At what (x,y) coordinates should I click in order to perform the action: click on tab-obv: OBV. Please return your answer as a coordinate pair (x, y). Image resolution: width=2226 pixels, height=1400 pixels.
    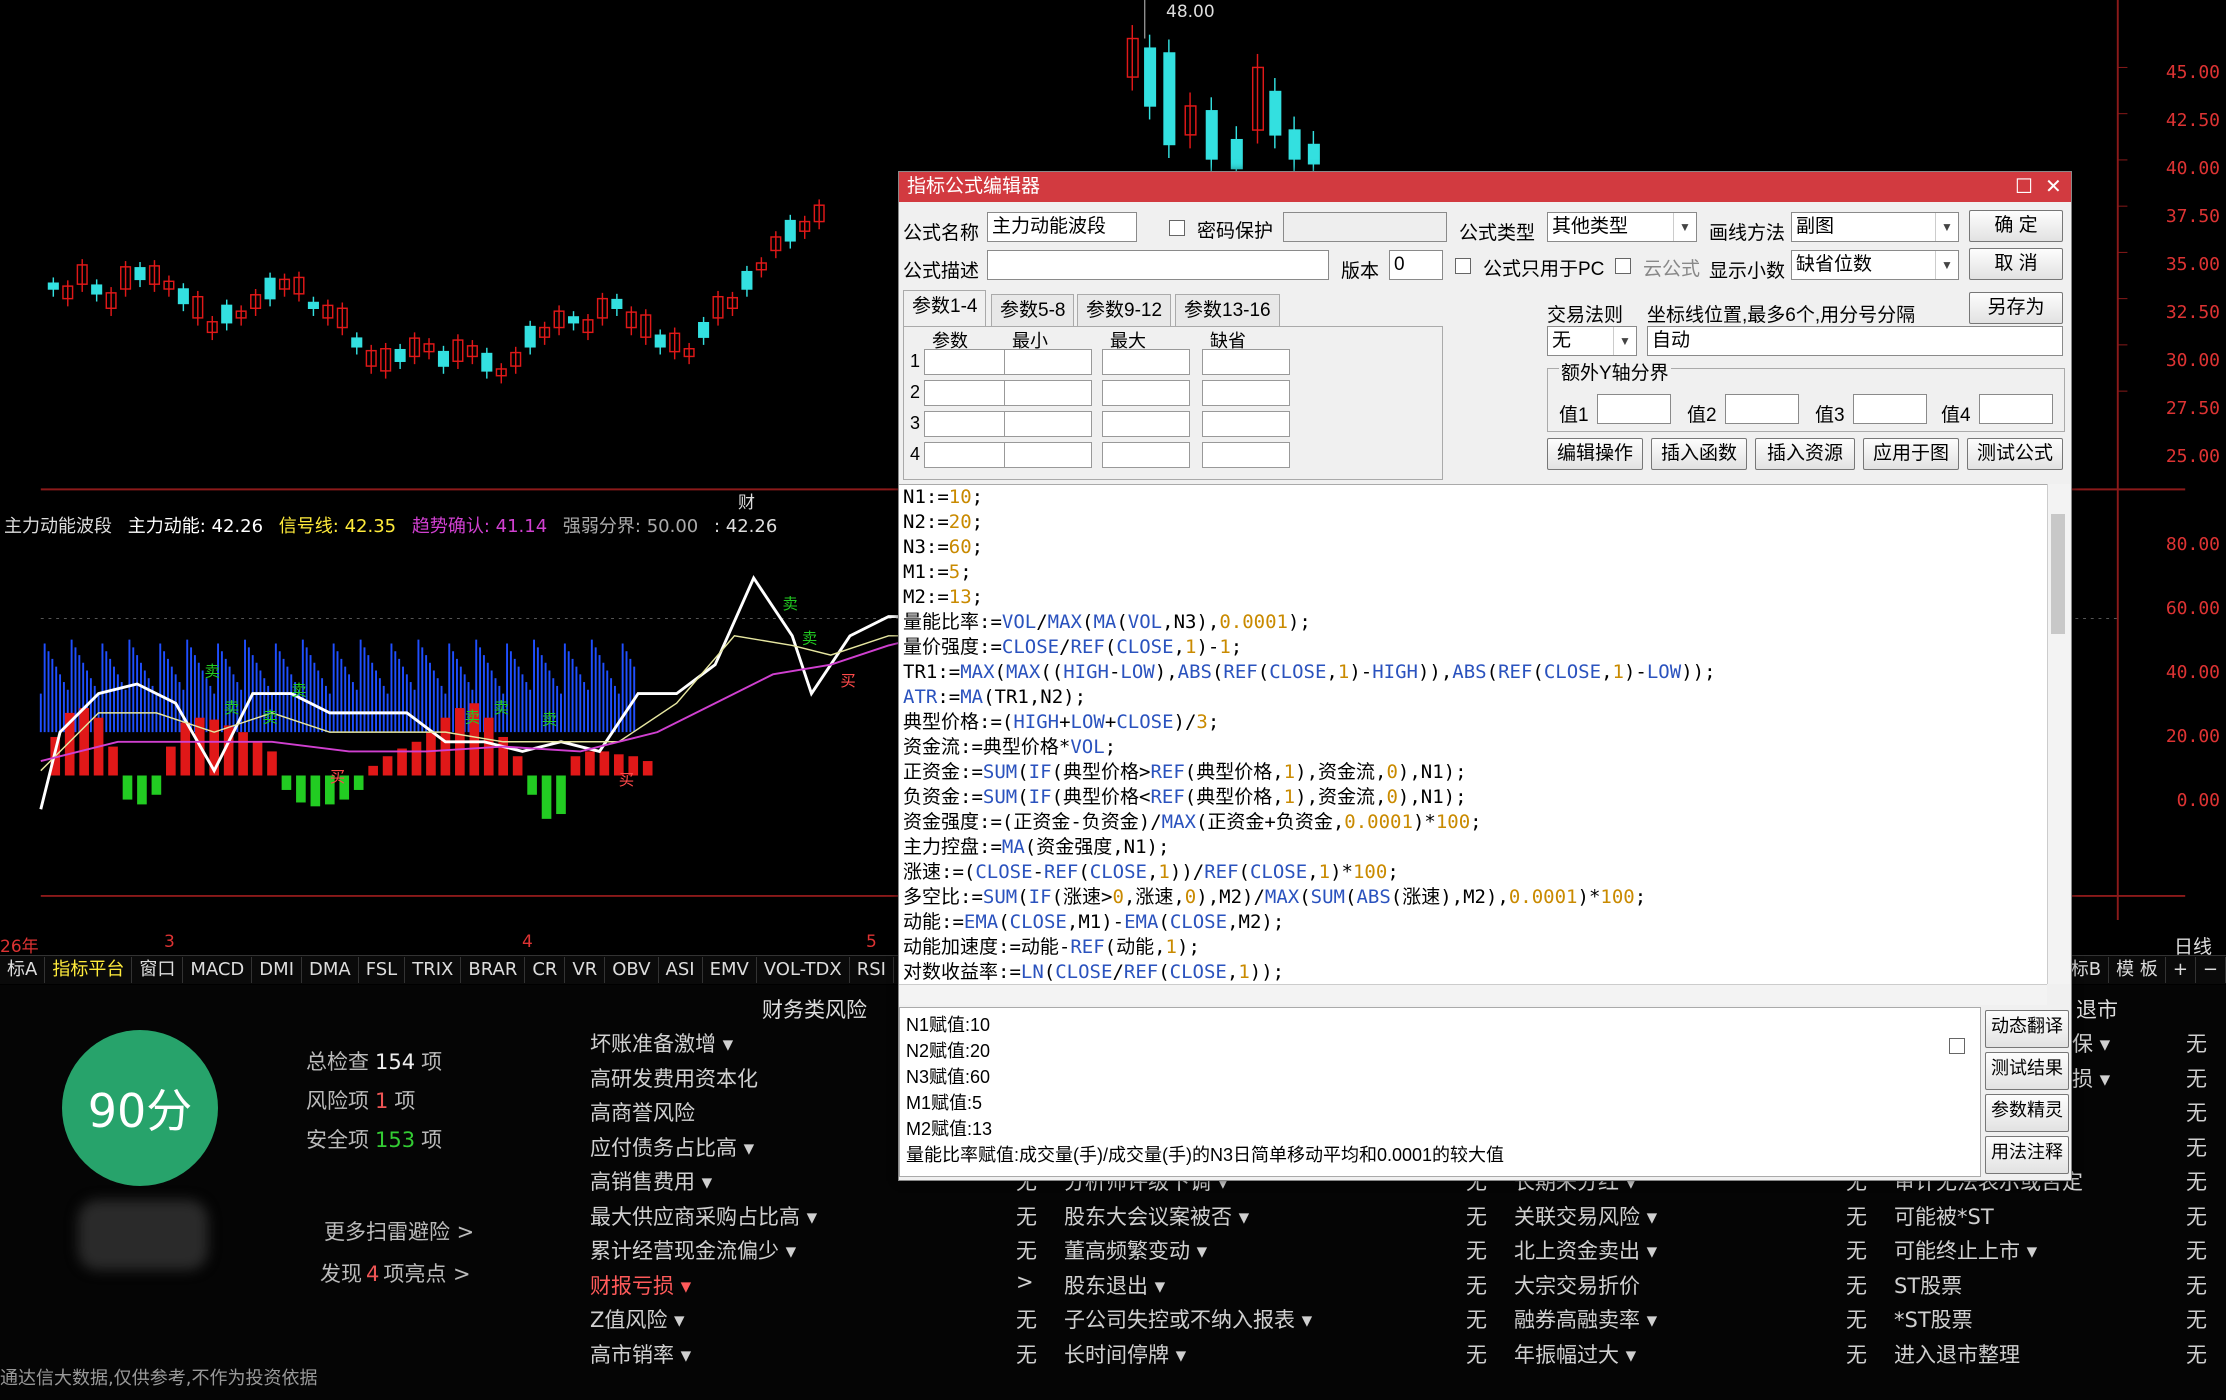
    Looking at the image, I should click on (632, 970).